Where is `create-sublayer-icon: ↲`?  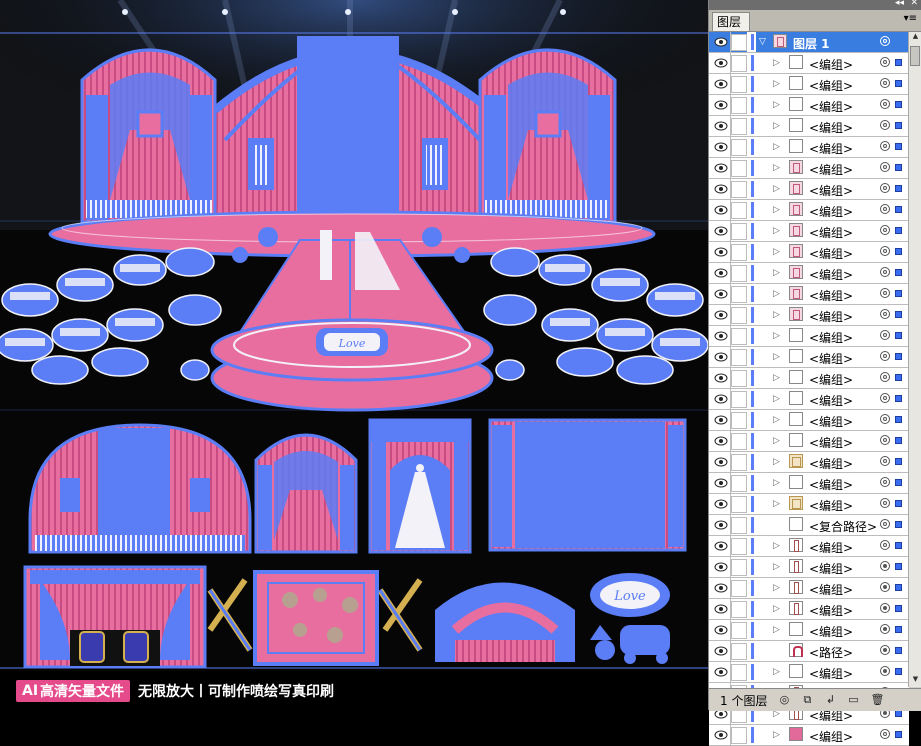 create-sublayer-icon: ↲ is located at coordinates (830, 700).